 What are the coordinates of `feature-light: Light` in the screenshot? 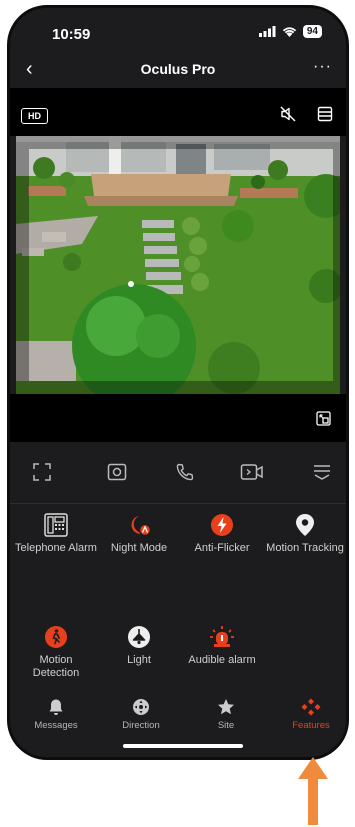 It's located at (139, 646).